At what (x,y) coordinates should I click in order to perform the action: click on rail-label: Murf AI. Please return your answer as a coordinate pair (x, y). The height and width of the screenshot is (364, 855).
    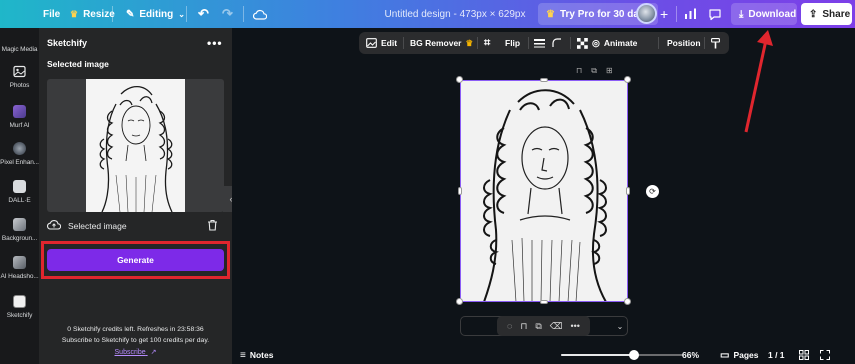
    Looking at the image, I should click on (19, 125).